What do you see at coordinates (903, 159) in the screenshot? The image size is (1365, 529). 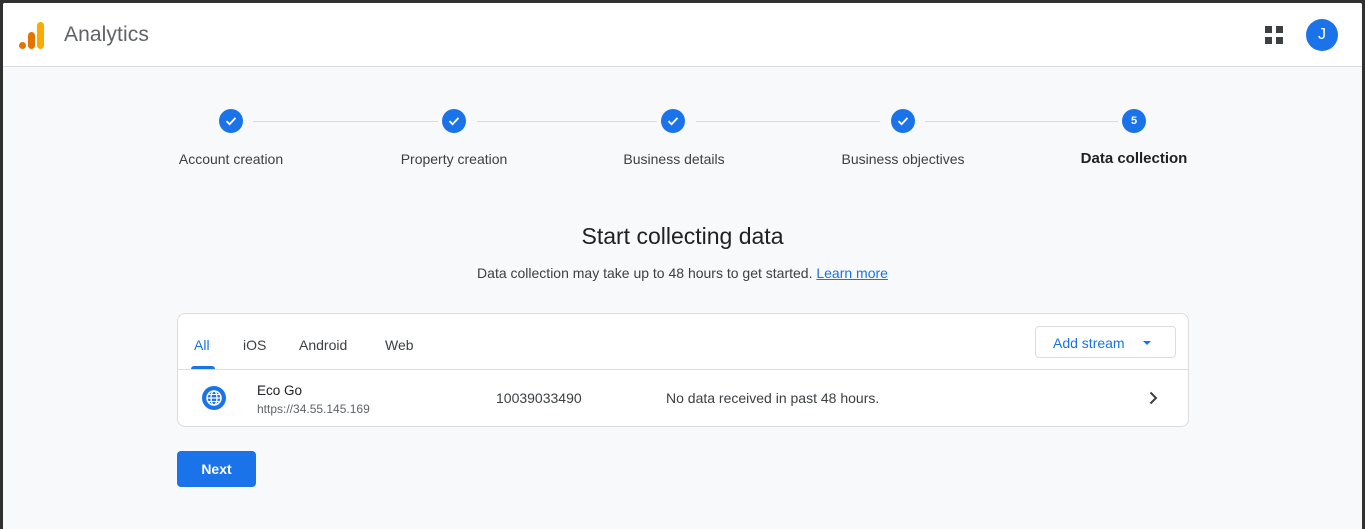 I see `step-label-business-objectives: Business objectives` at bounding box center [903, 159].